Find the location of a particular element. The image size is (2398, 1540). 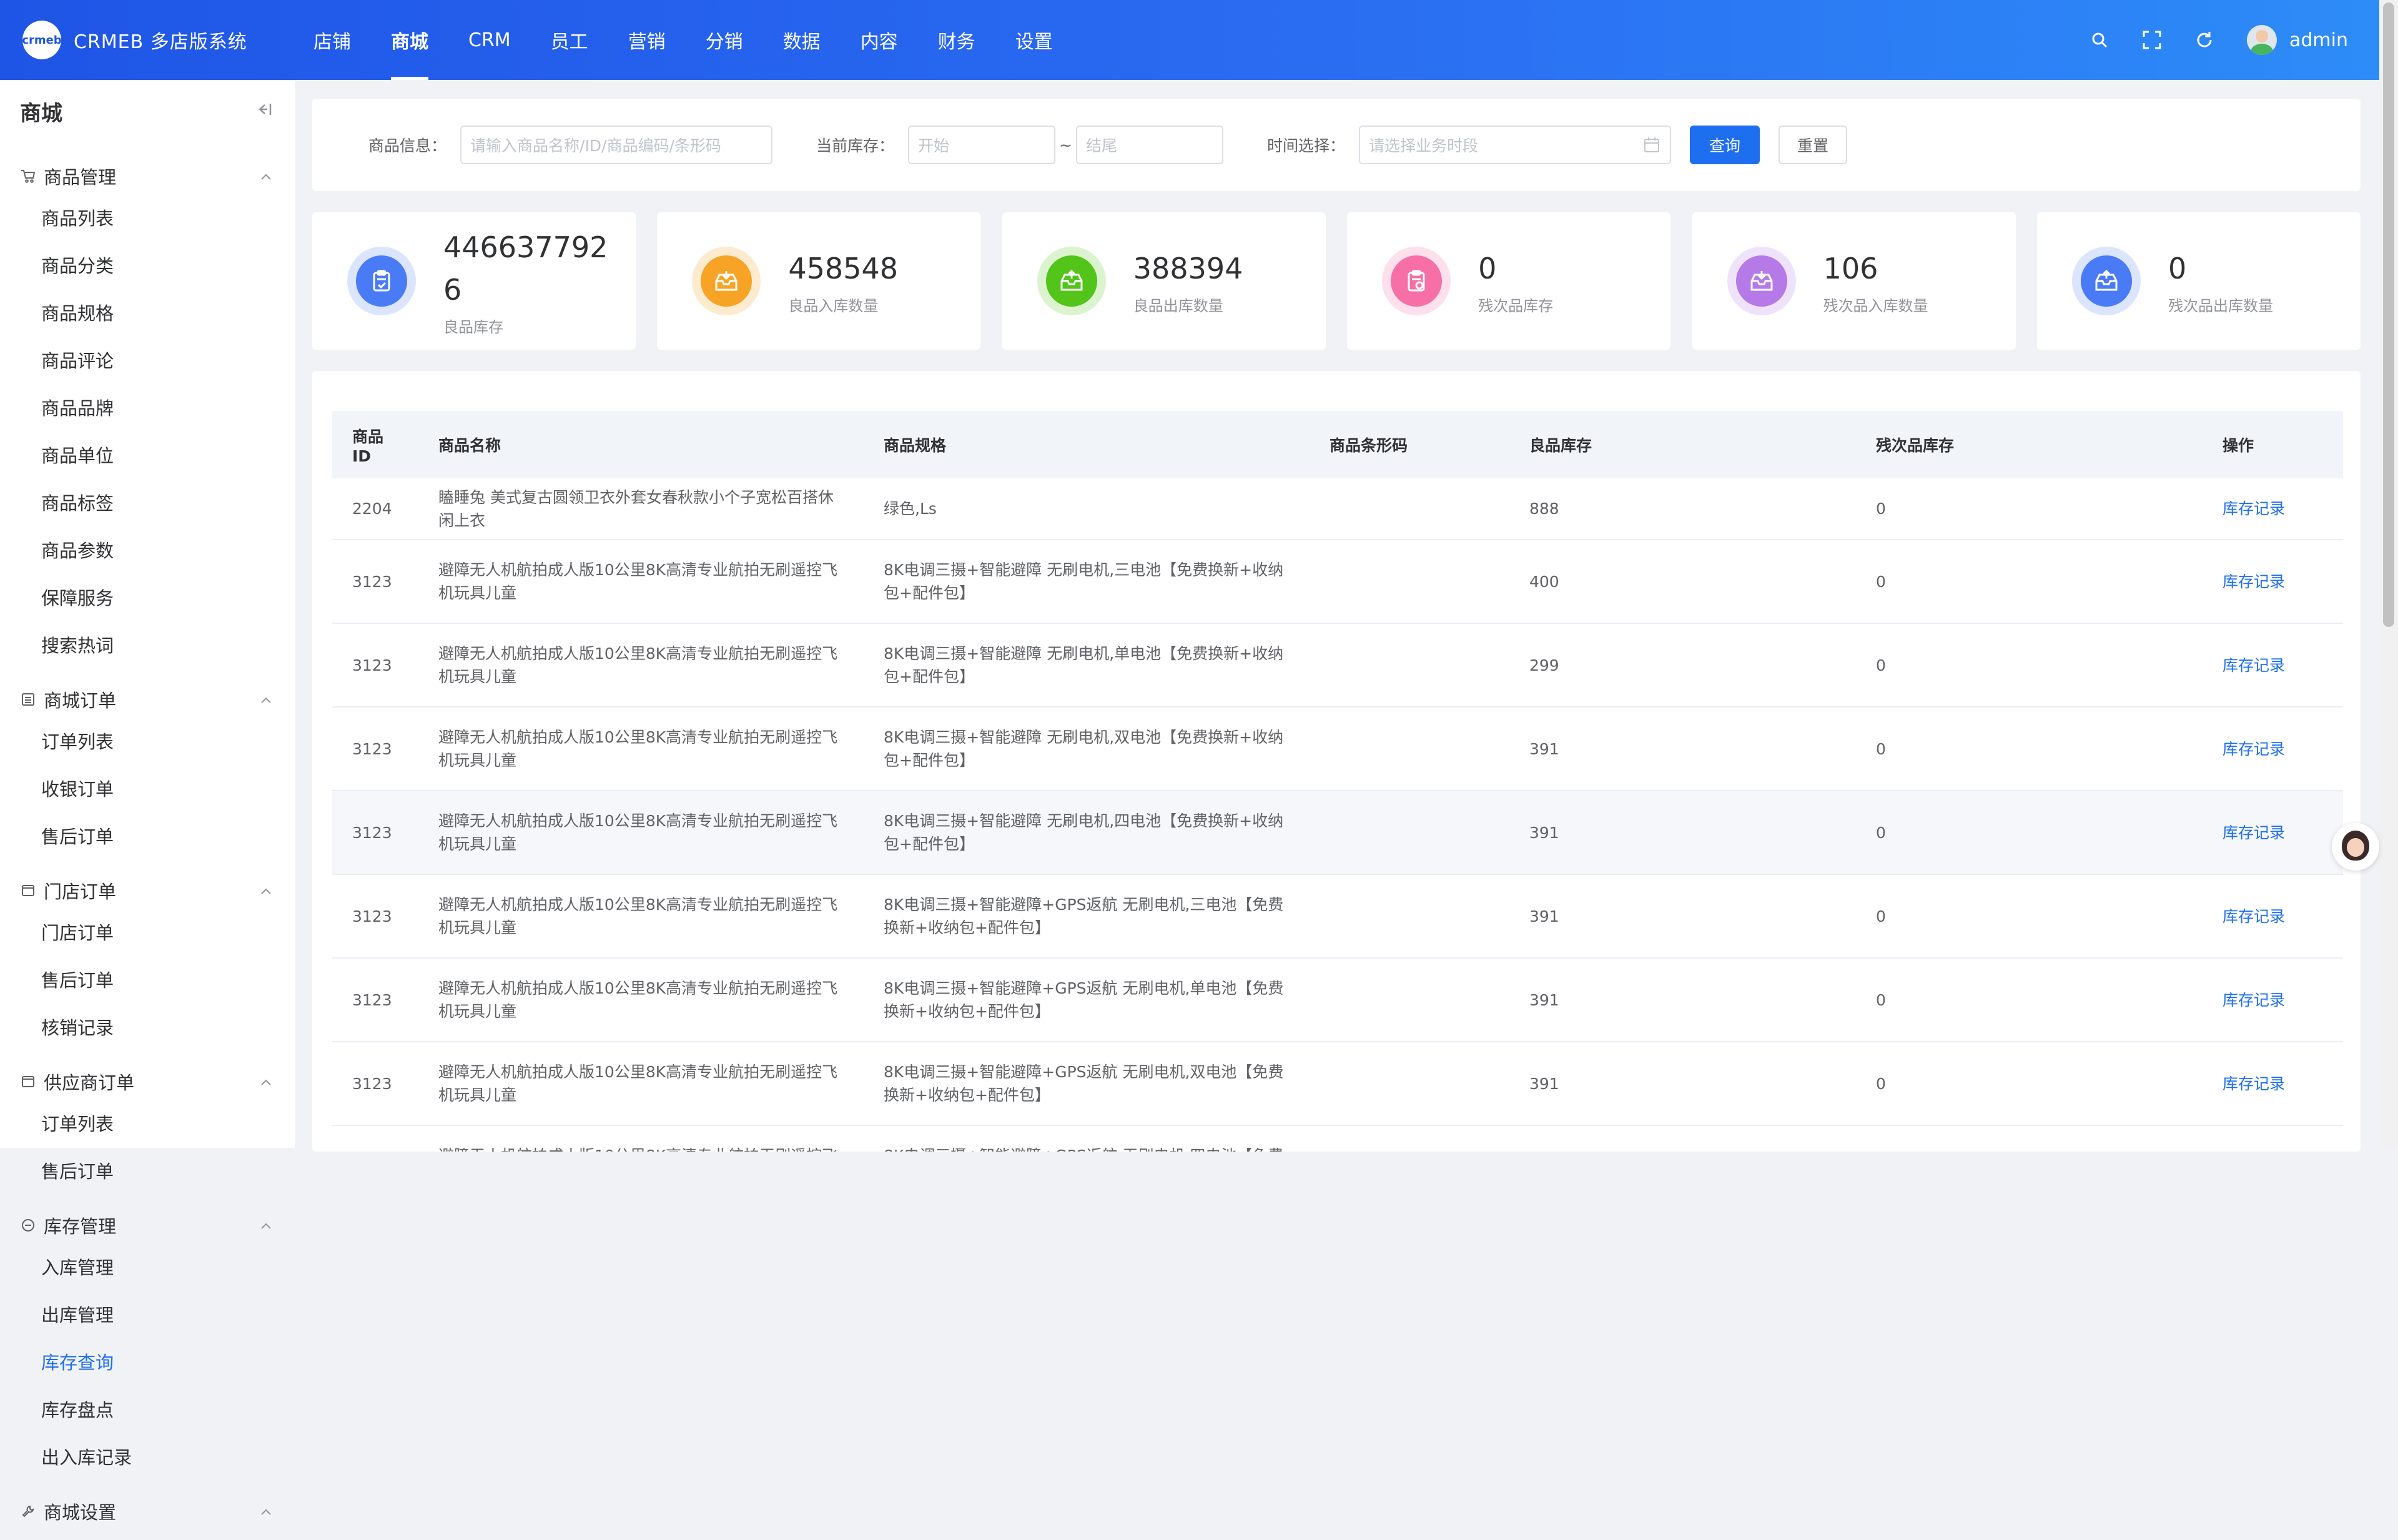

sidebar-item: 商品参数 is located at coordinates (109, 549).